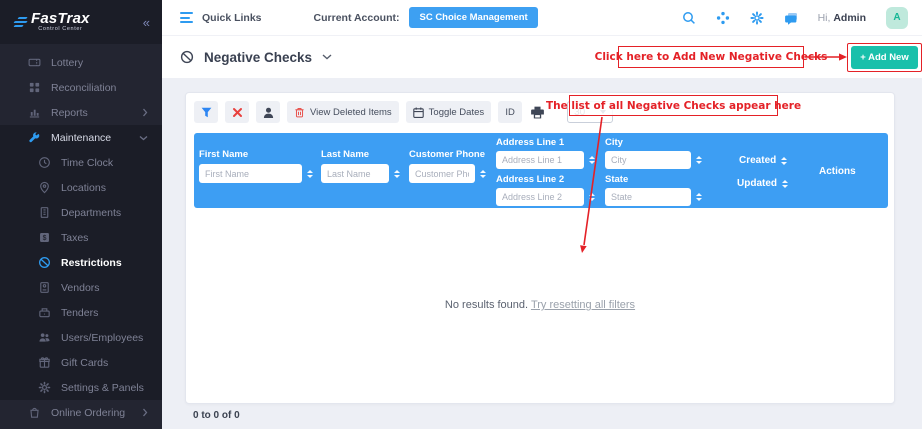  I want to click on sidebar-item-label: Settings & Panels, so click(102, 387).